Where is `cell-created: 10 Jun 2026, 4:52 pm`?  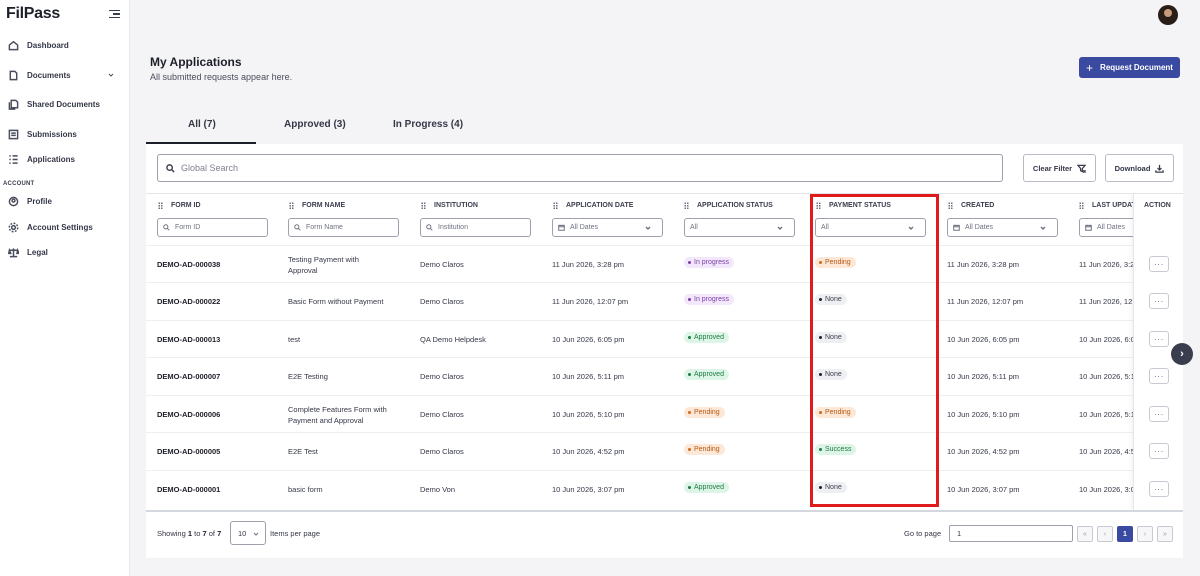 cell-created: 10 Jun 2026, 4:52 pm is located at coordinates (983, 451).